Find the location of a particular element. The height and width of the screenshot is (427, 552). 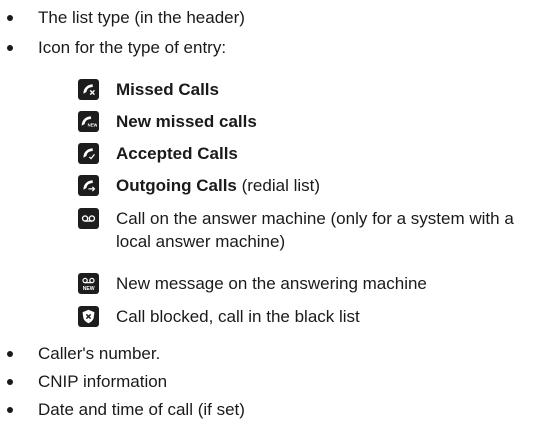

entry-suffix: (redial list) is located at coordinates (278, 185).